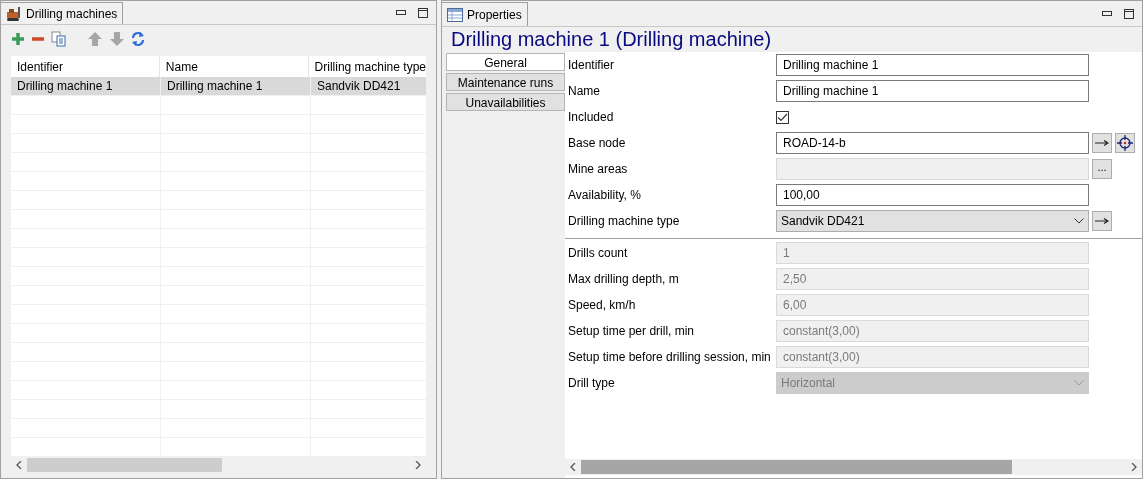 Image resolution: width=1143 pixels, height=479 pixels. I want to click on table-icon, so click(455, 14).